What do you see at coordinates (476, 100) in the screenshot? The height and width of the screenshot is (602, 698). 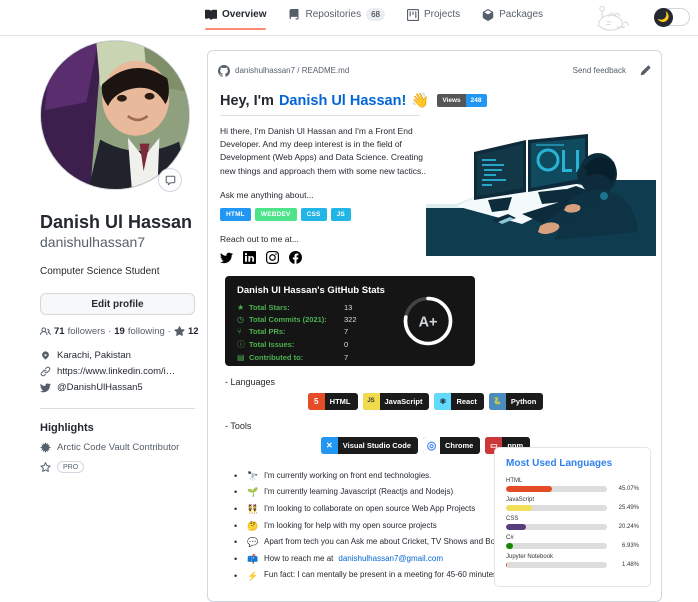 I see `views-badge-count: 248` at bounding box center [476, 100].